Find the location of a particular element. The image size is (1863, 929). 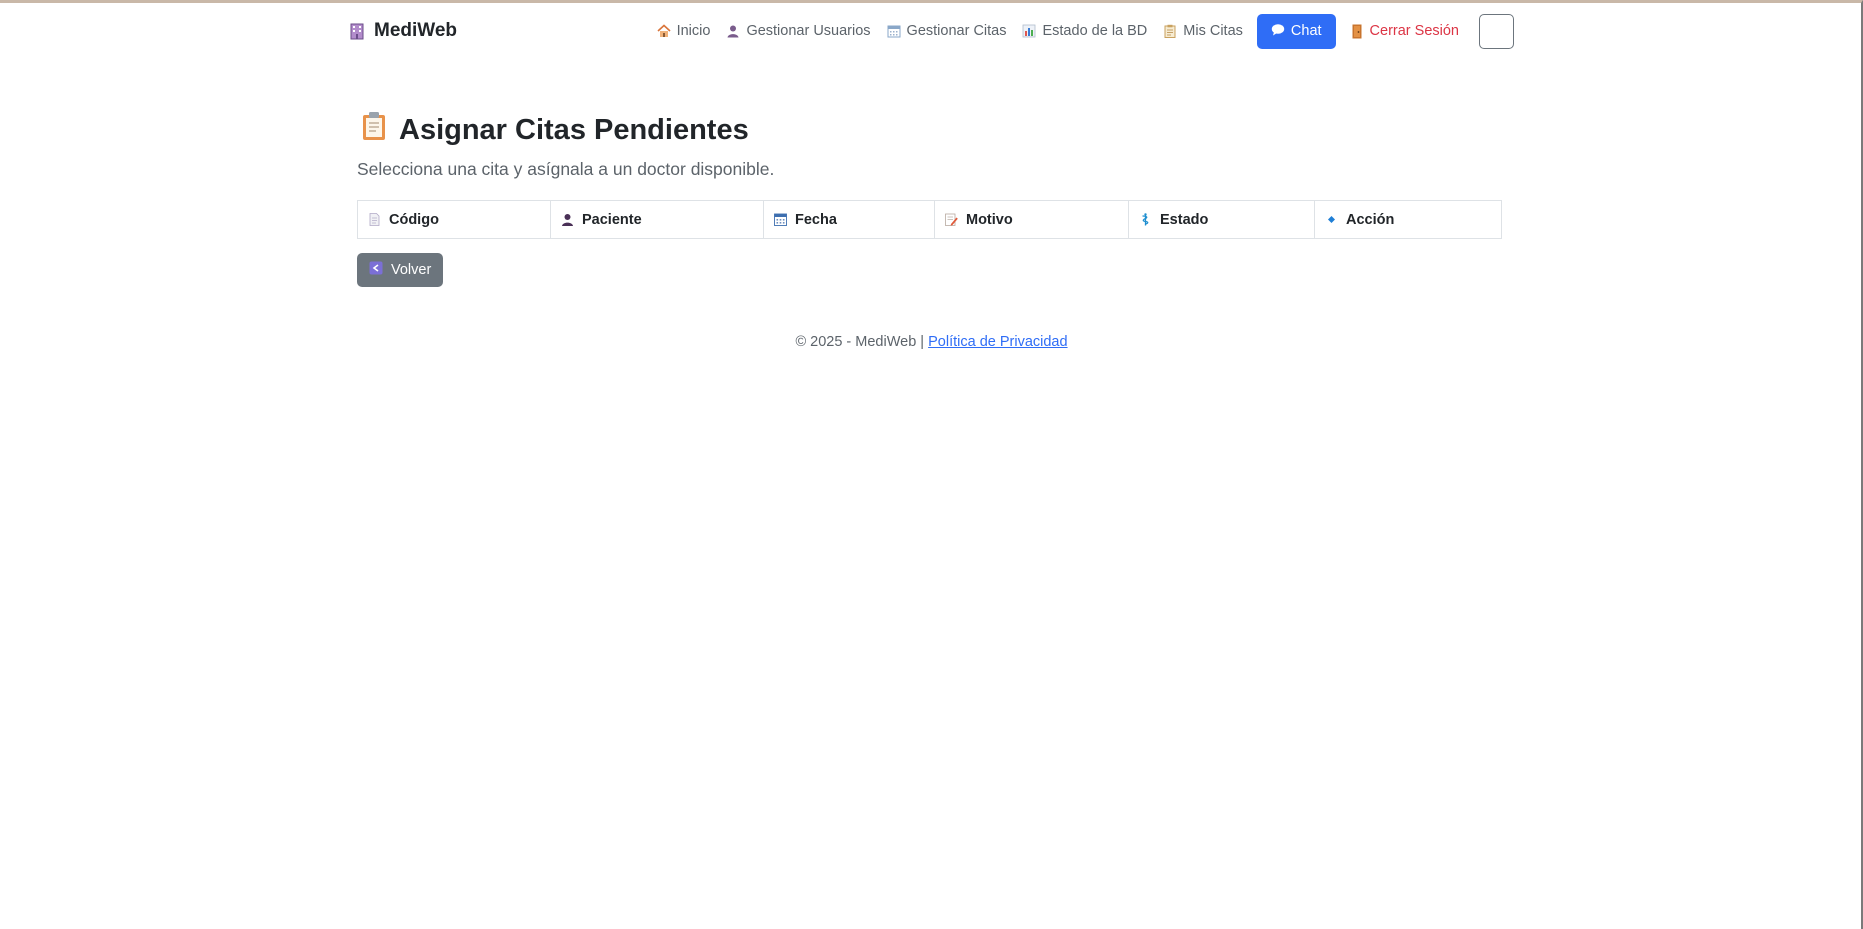

document-icon is located at coordinates (374, 219).